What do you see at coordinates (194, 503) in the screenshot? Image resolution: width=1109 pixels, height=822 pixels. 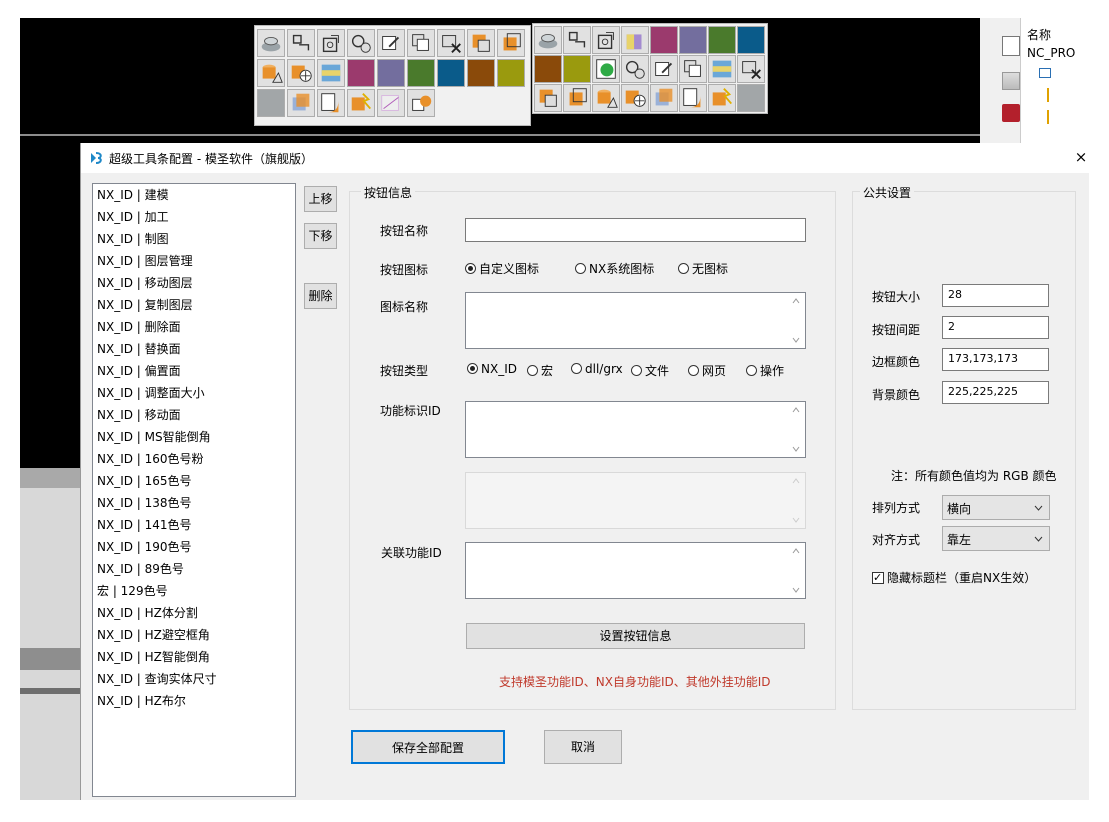 I see `list-item: NX_ID | 138色号` at bounding box center [194, 503].